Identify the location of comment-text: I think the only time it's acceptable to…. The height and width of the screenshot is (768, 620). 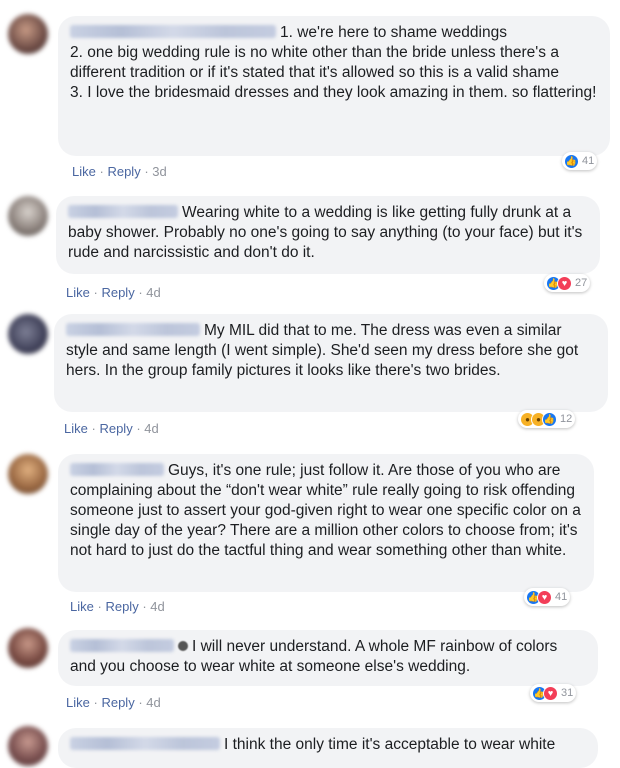
(390, 744).